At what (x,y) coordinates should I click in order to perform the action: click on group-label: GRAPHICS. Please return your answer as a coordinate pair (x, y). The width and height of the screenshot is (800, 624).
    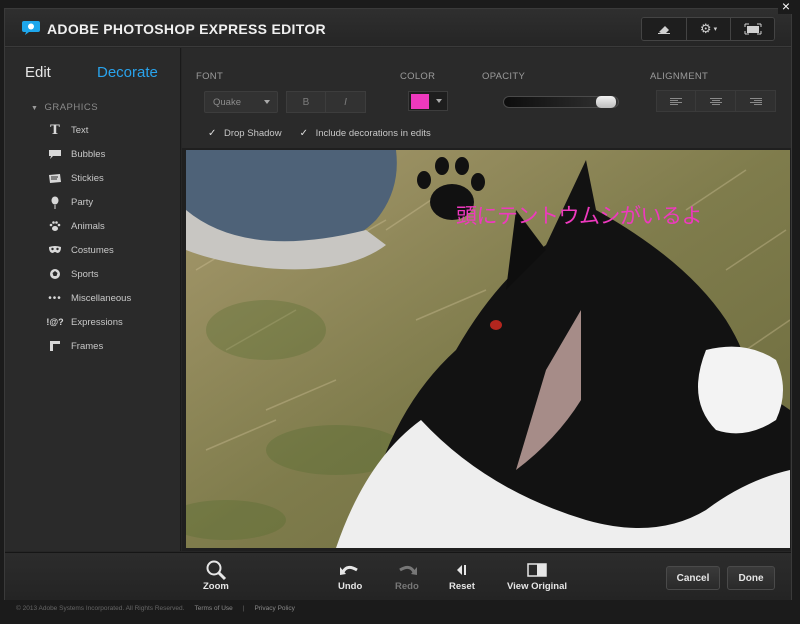
    Looking at the image, I should click on (71, 107).